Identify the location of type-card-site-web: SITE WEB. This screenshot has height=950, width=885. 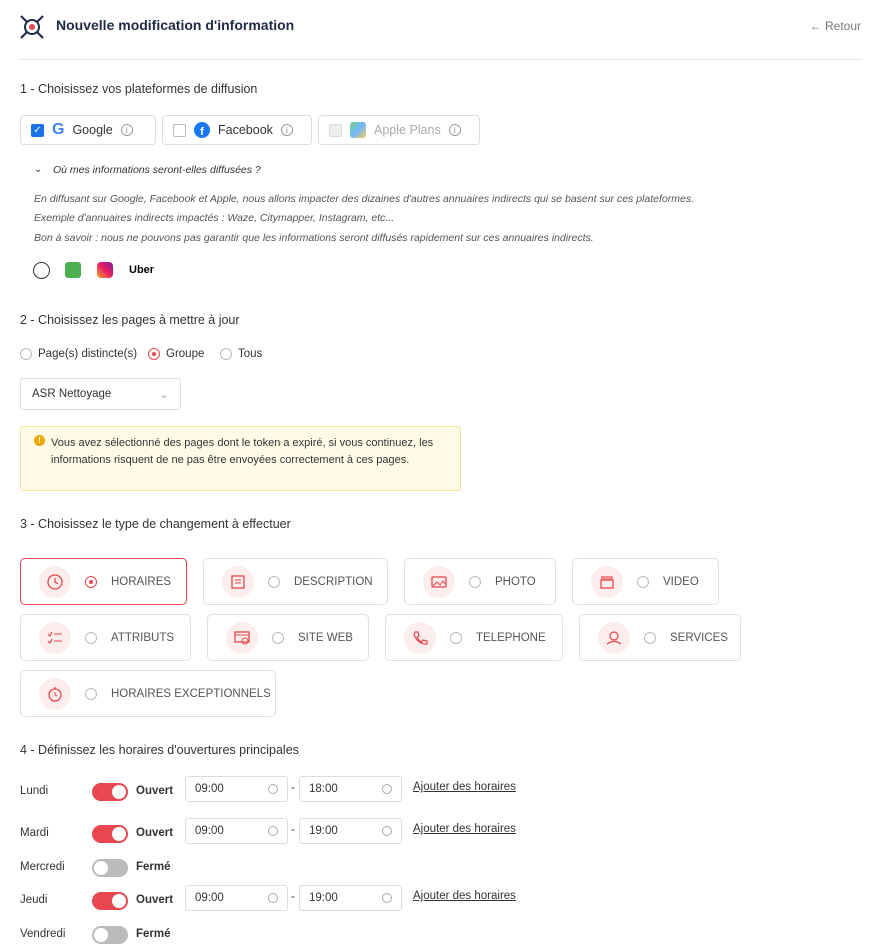
(288, 637).